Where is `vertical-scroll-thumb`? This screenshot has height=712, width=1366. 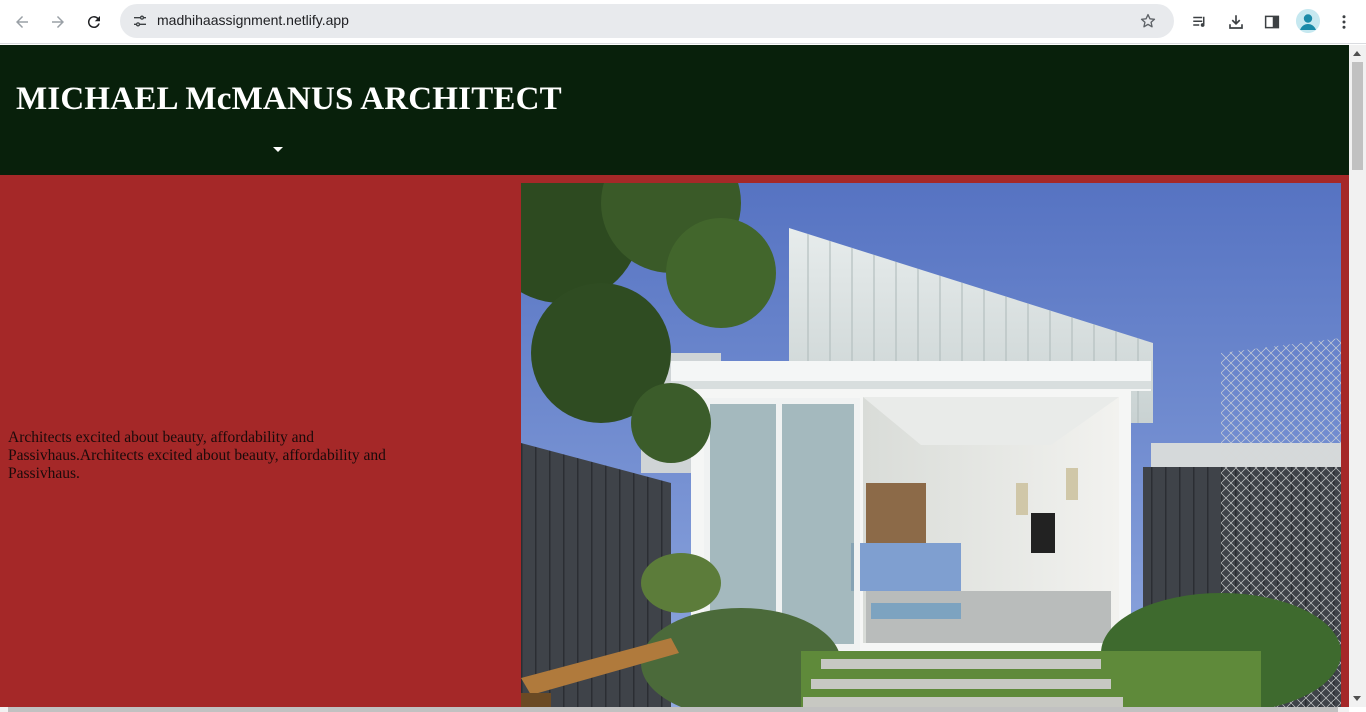 vertical-scroll-thumb is located at coordinates (1357, 116).